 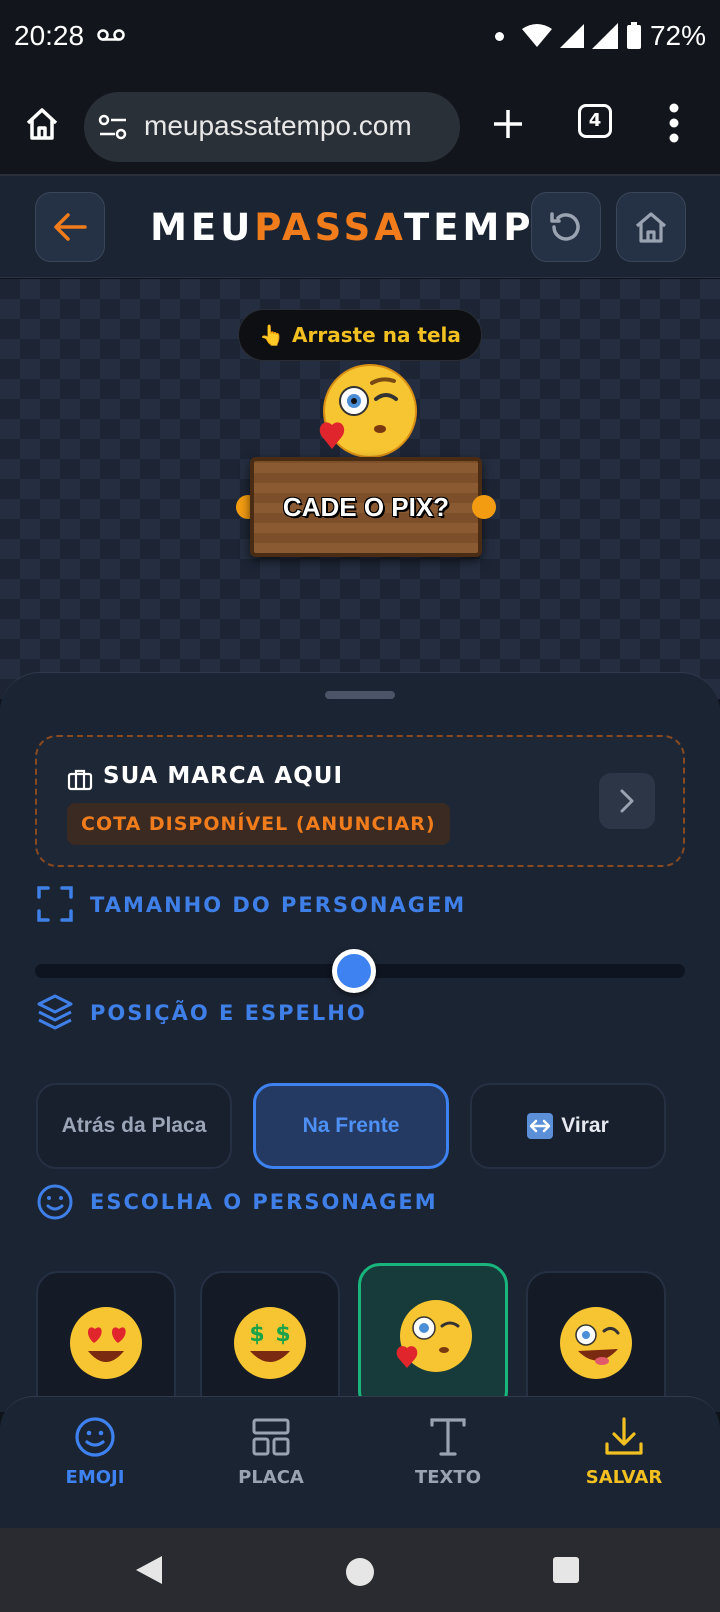 I want to click on battery-level: 72%, so click(x=677, y=35).